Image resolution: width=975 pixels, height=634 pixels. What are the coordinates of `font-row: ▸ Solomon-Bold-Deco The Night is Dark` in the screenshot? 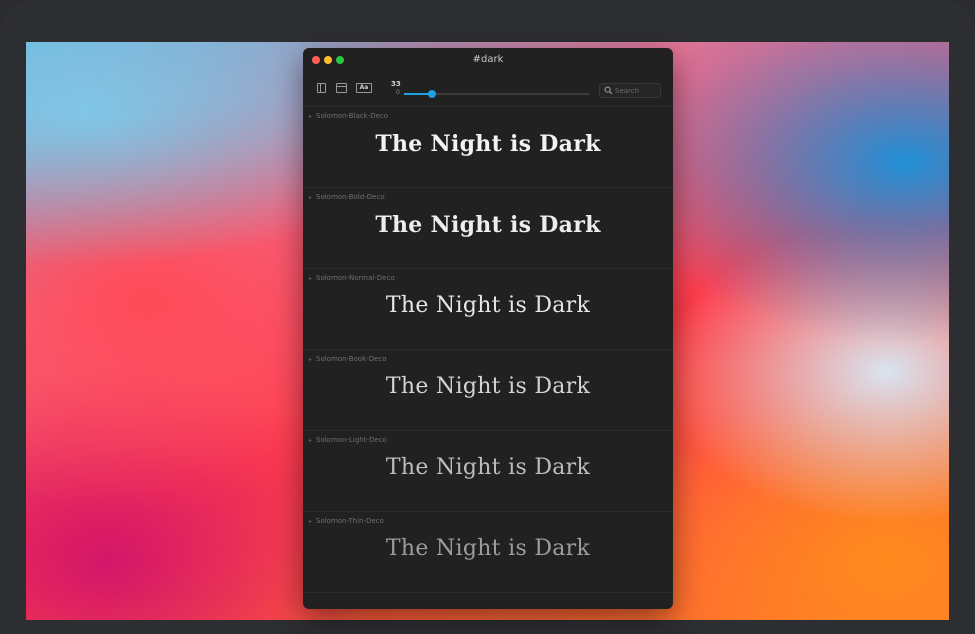 It's located at (488, 228).